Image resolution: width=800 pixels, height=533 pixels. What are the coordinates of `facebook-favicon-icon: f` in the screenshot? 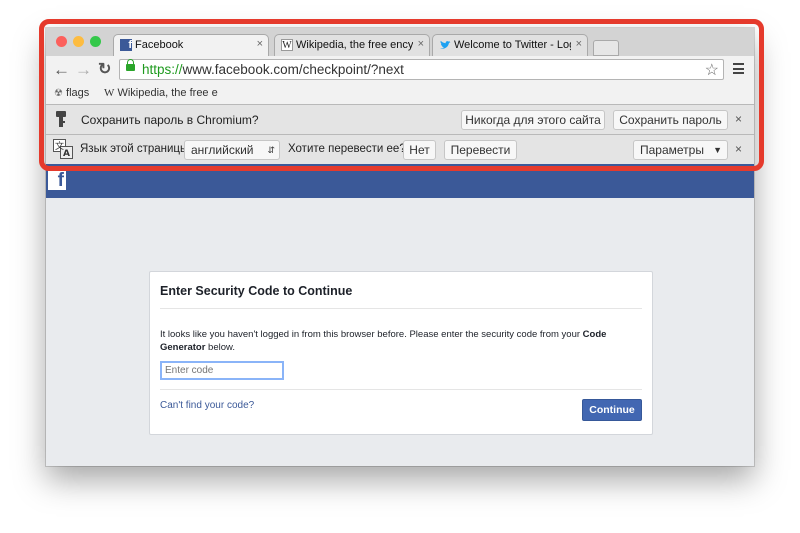 It's located at (126, 45).